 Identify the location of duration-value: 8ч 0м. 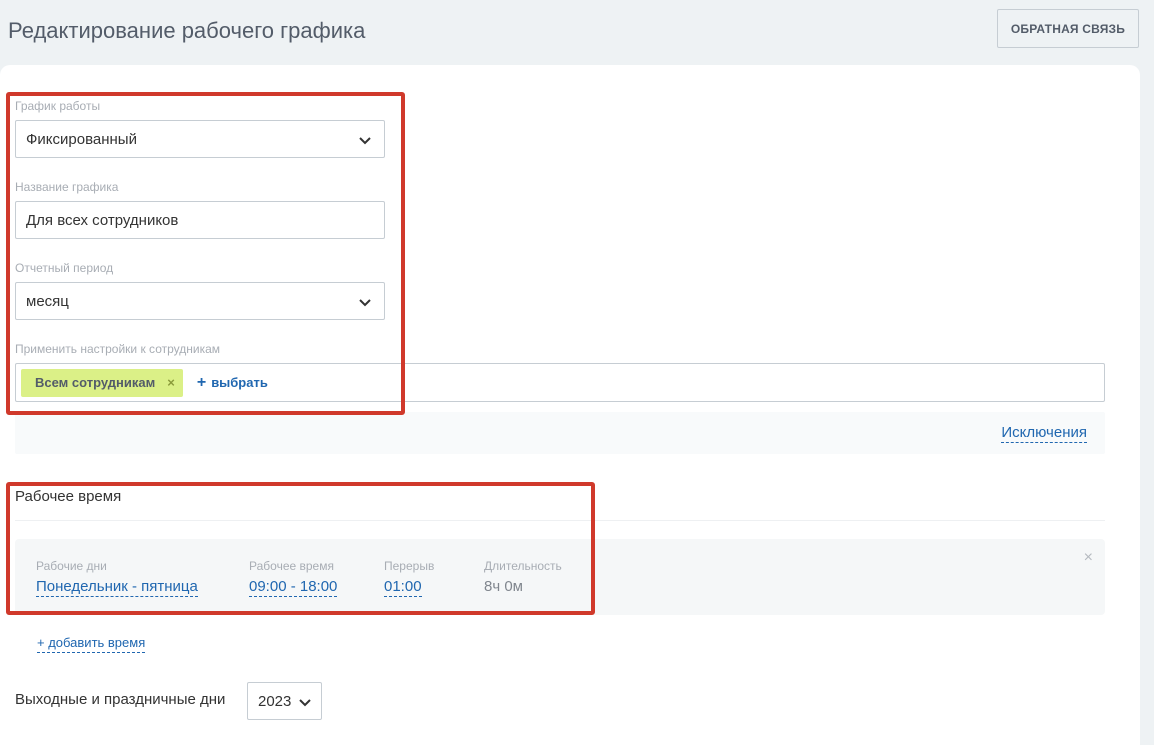
(503, 586).